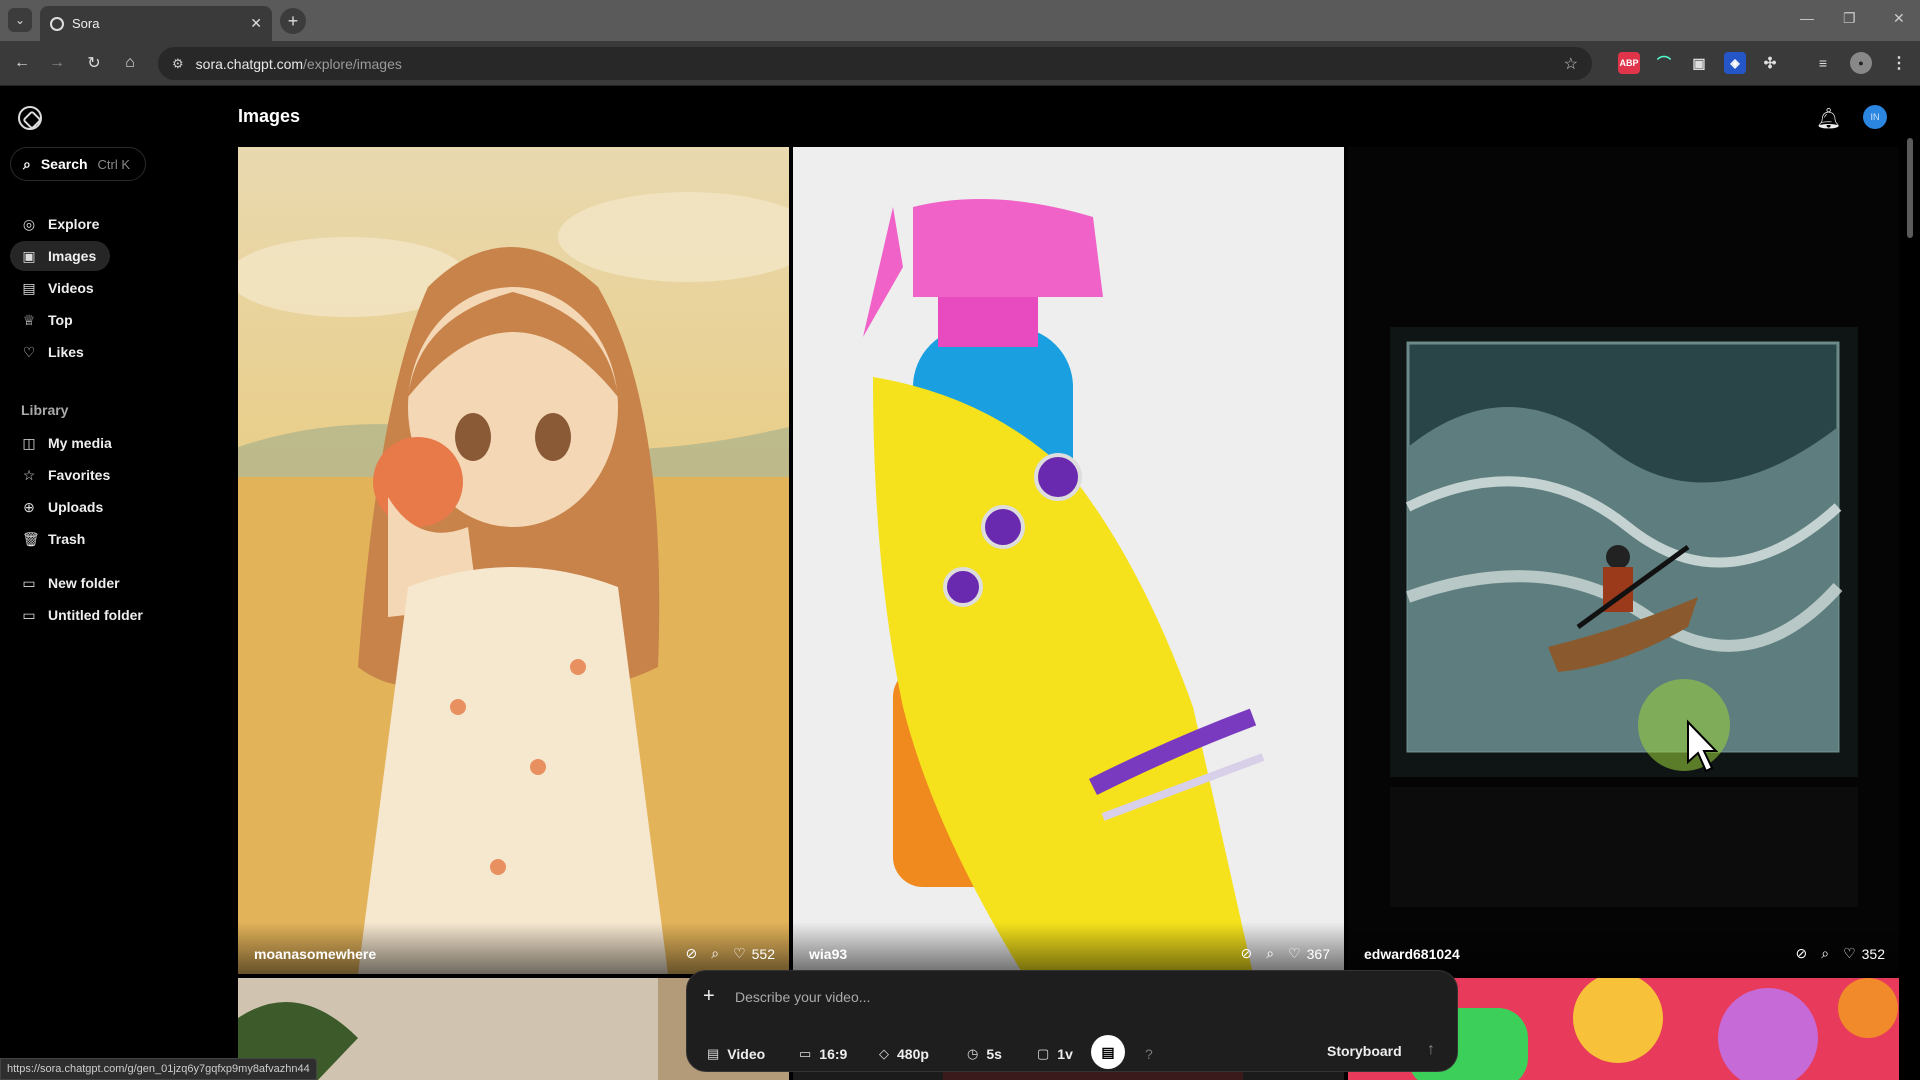 The width and height of the screenshot is (1920, 1080). I want to click on tab-search-button: ⌄, so click(20, 20).